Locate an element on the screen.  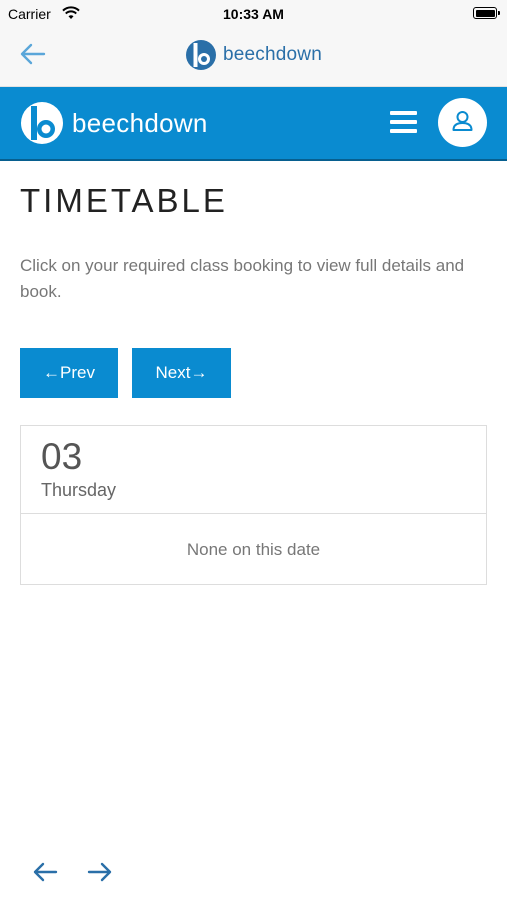
hamburger-menu-icon is located at coordinates (403, 123).